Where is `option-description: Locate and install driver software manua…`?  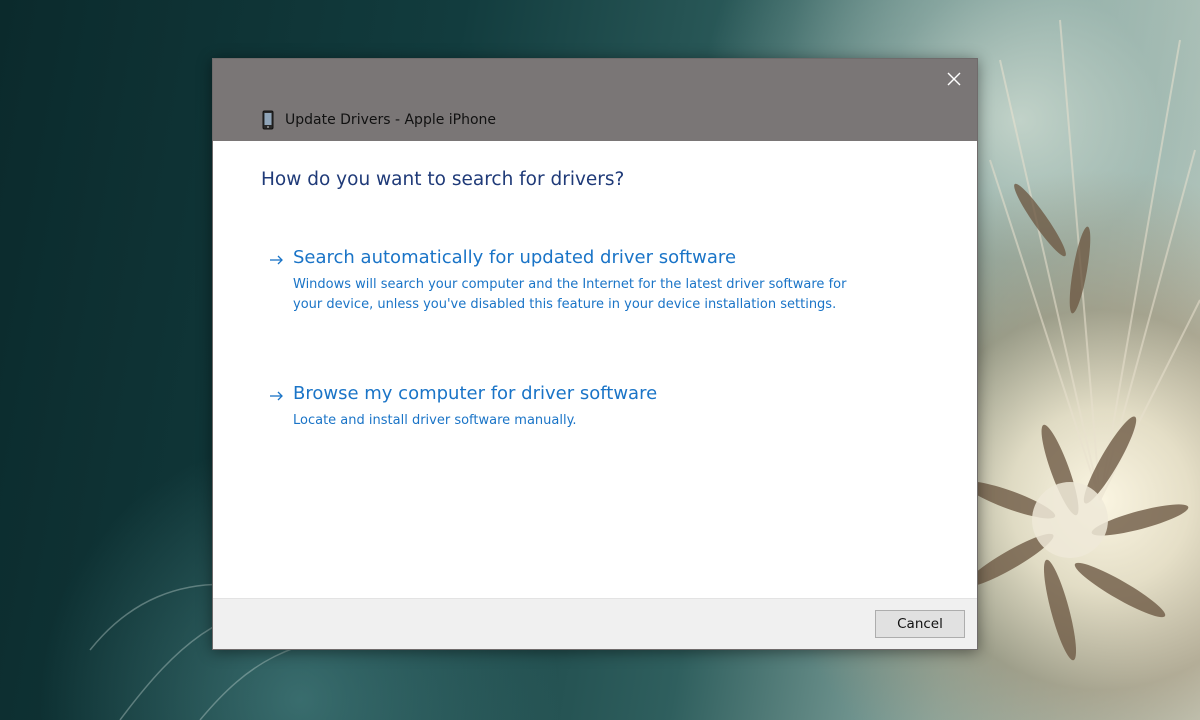
option-description: Locate and install driver software manua… is located at coordinates (583, 421).